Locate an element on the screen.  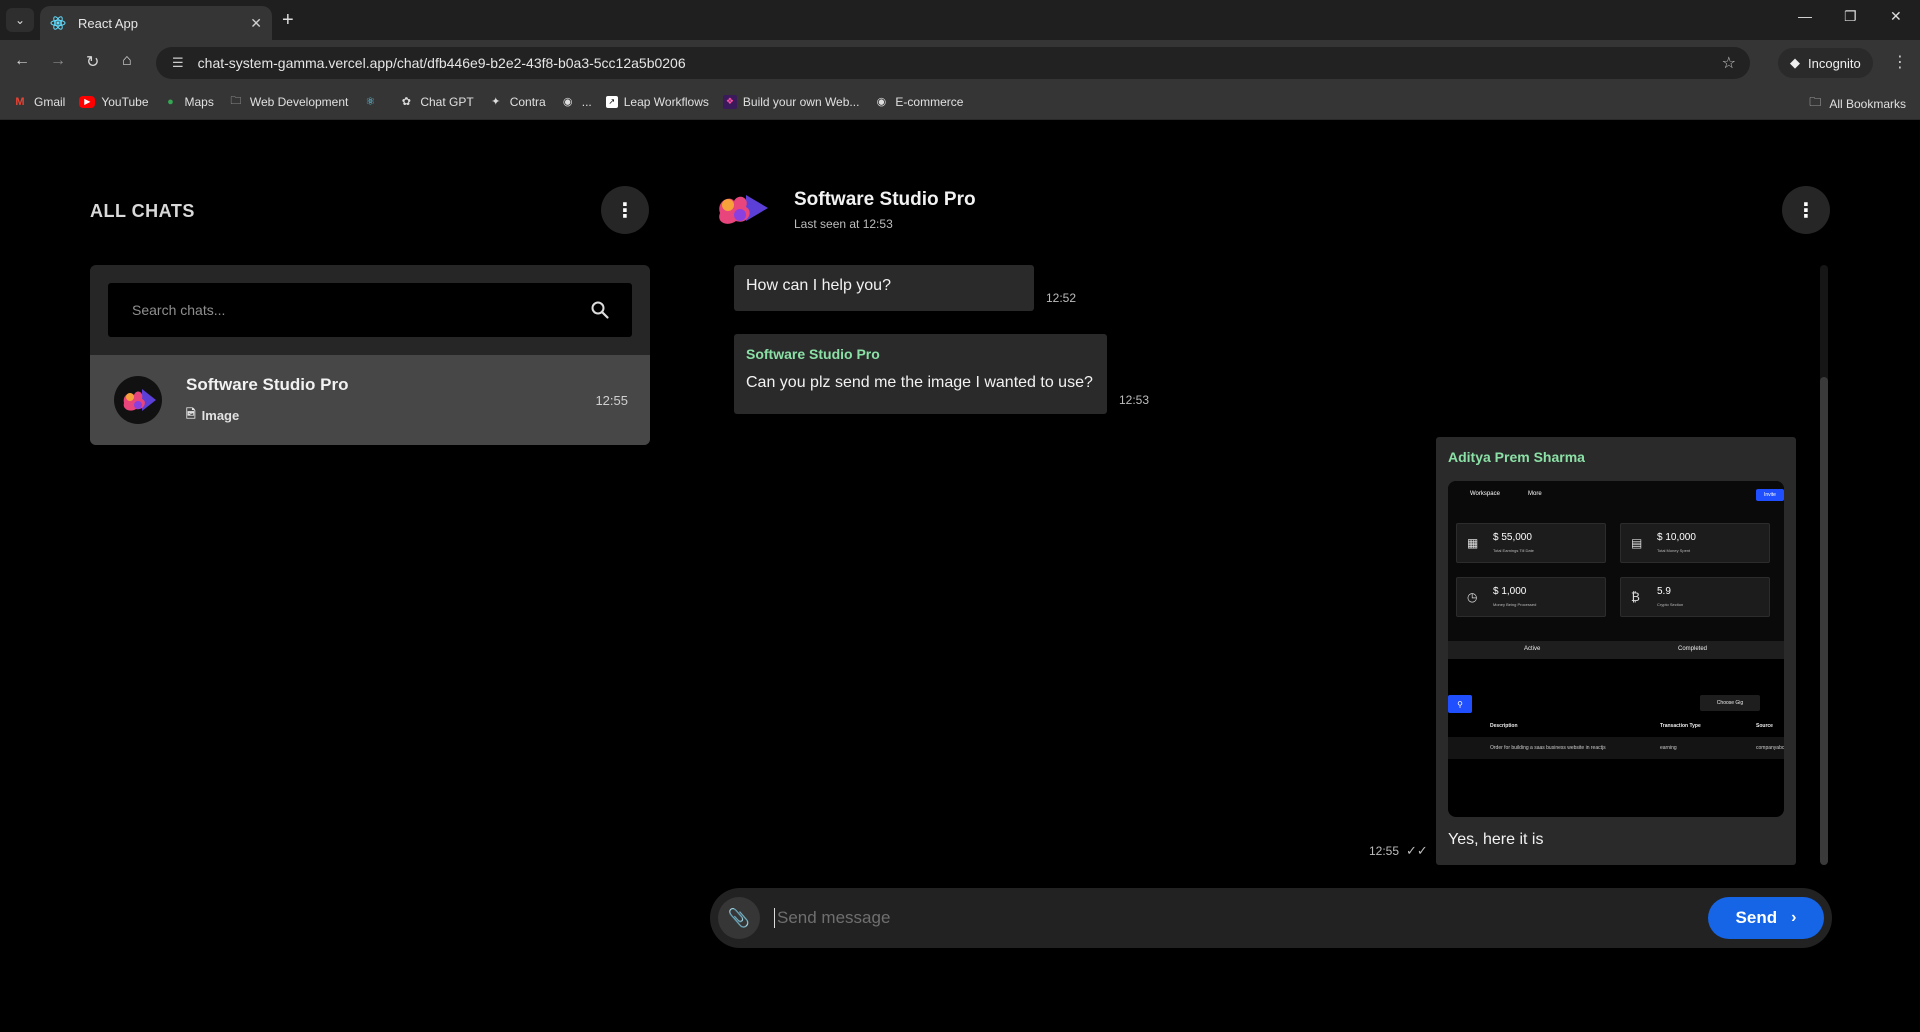
globe-icon: ◉ is located at coordinates (567, 102).